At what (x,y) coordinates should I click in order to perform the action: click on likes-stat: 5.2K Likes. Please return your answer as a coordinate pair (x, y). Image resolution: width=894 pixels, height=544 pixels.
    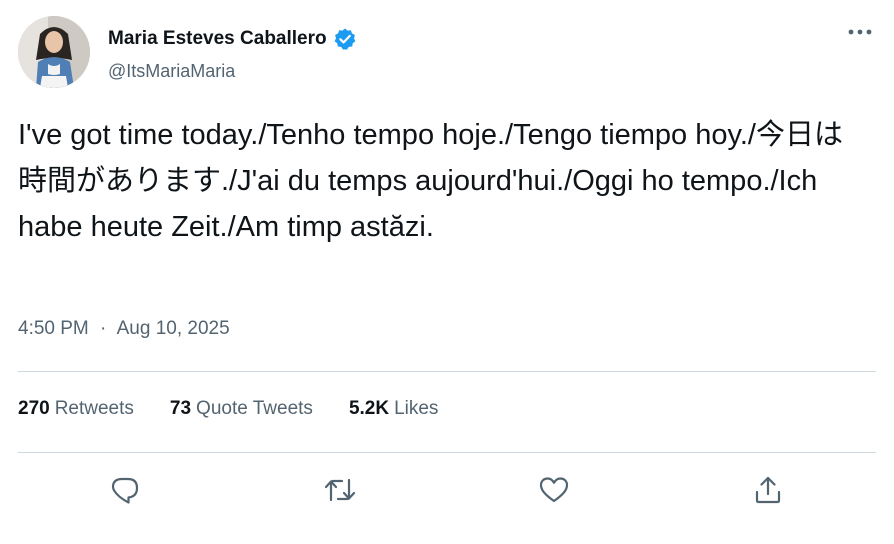
    Looking at the image, I should click on (394, 409).